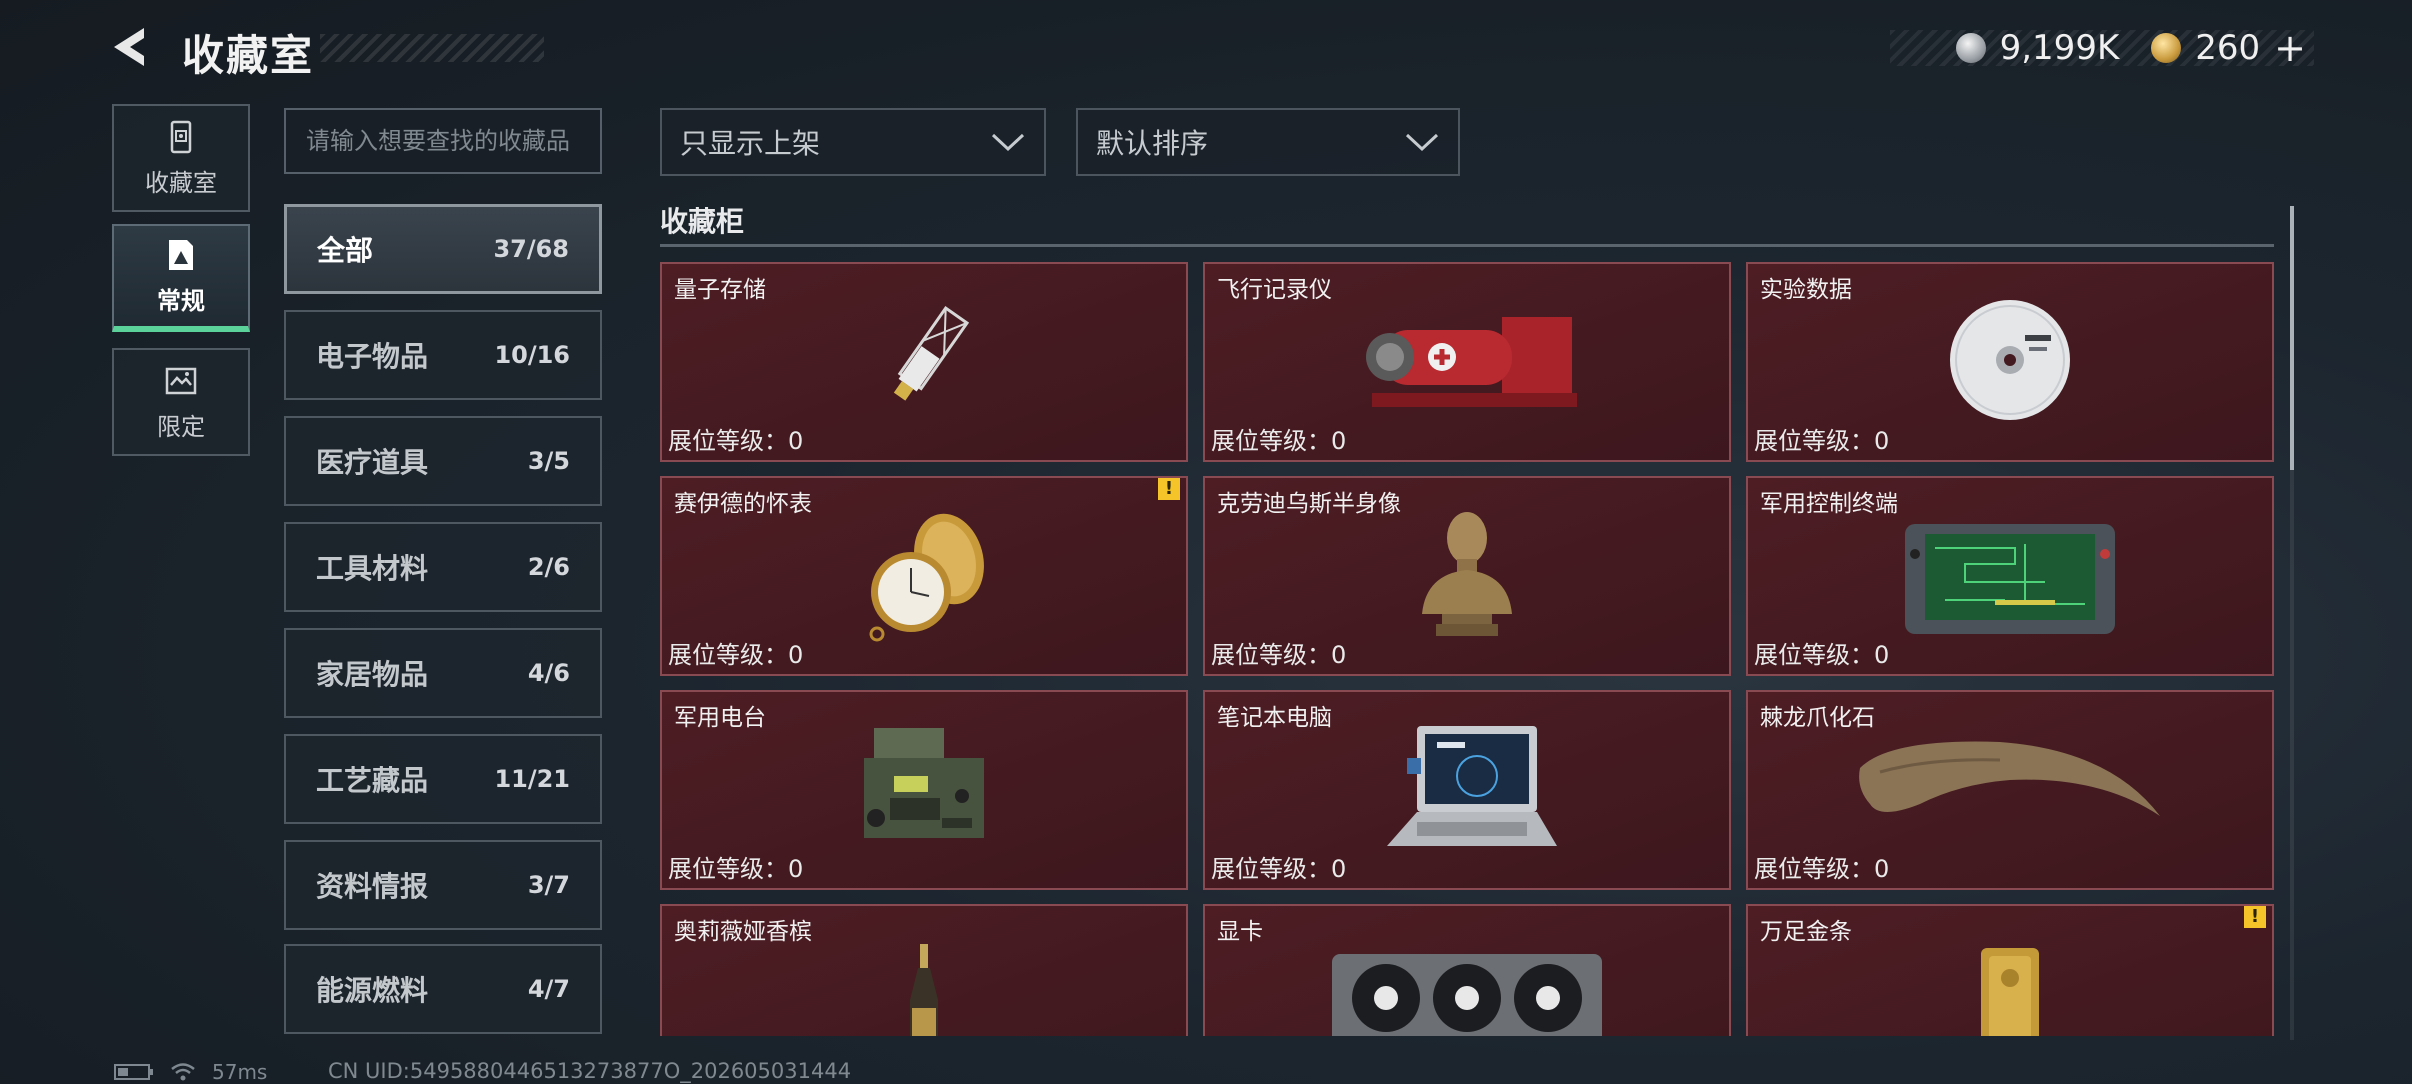 Image resolution: width=2412 pixels, height=1084 pixels. What do you see at coordinates (181, 278) in the screenshot?
I see `nav-item-regular: 常规` at bounding box center [181, 278].